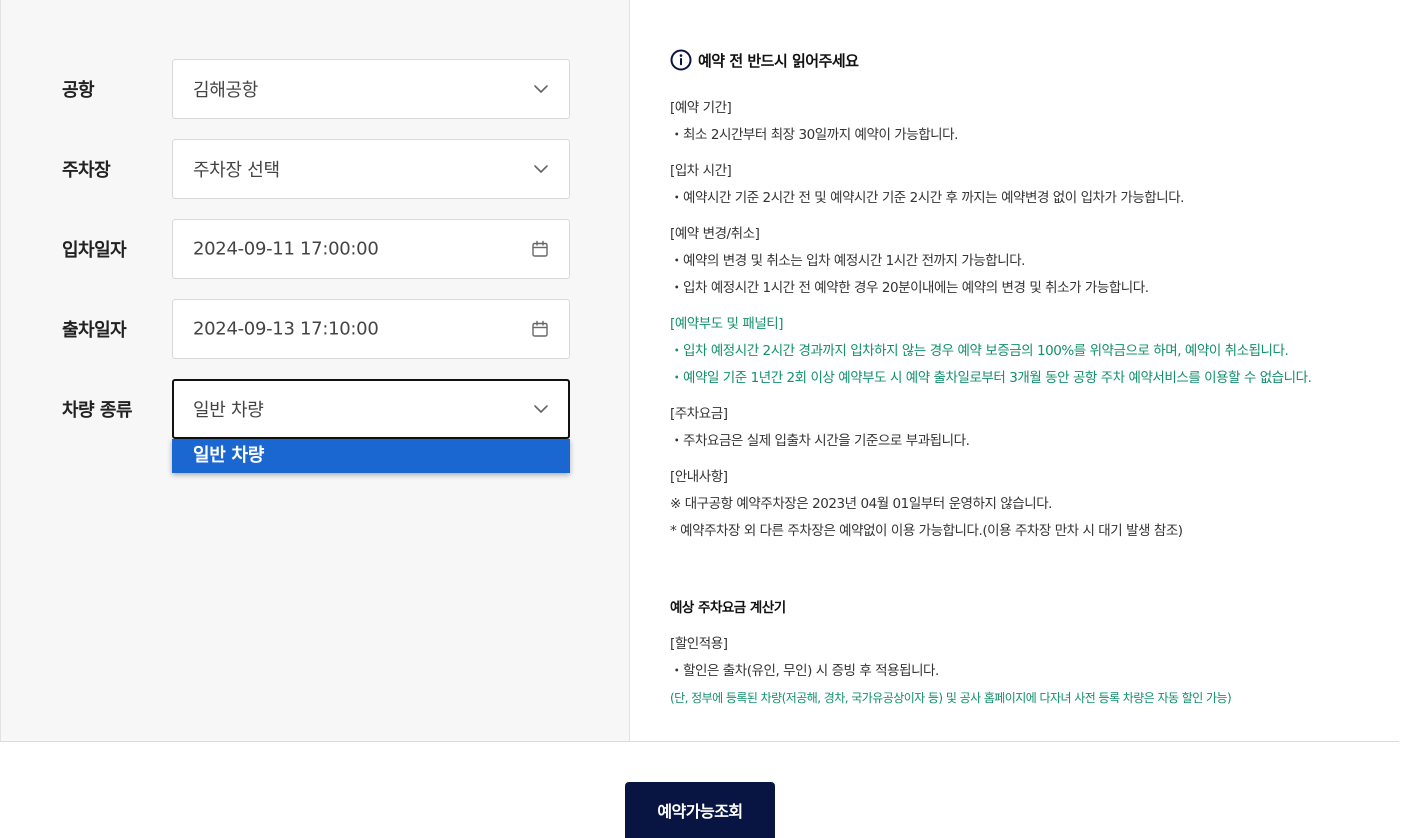 The height and width of the screenshot is (838, 1401). I want to click on vehicle-type-label: 차량 종류, so click(97, 410).